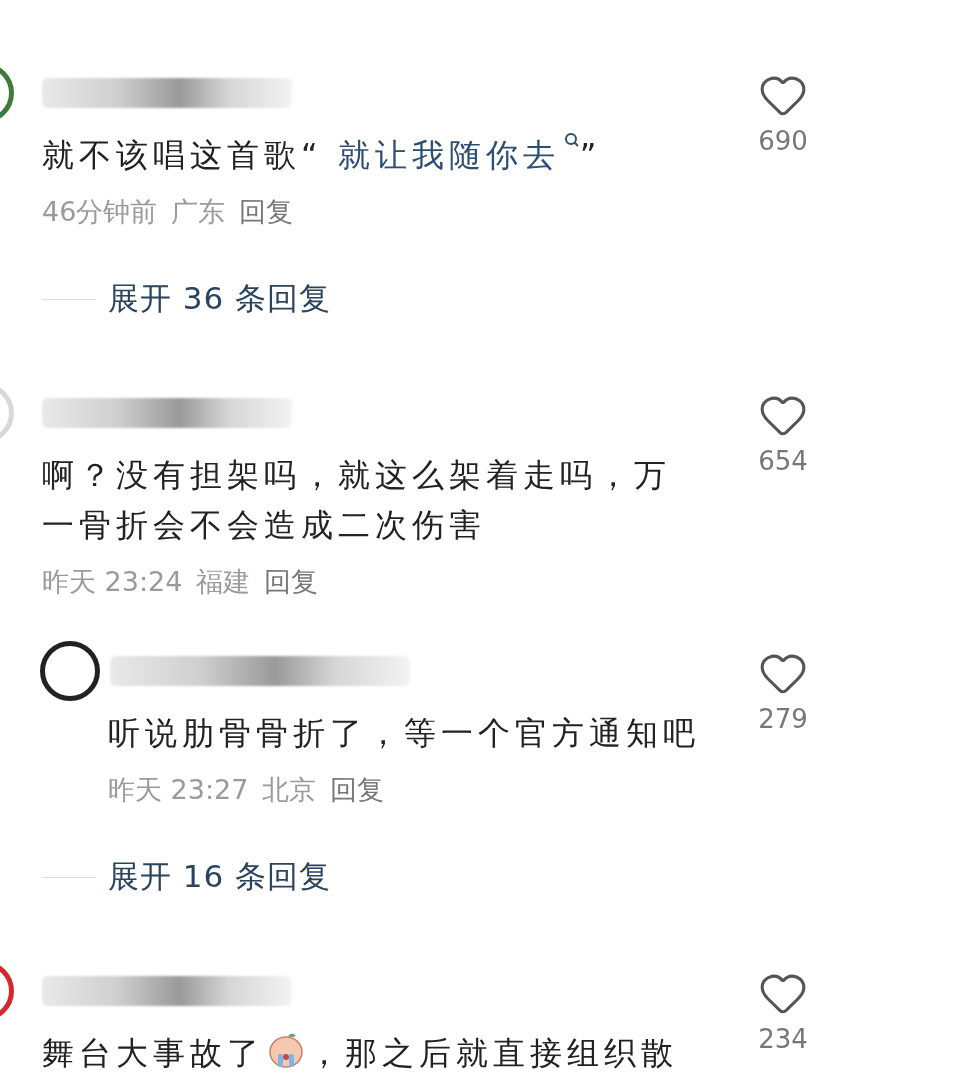 This screenshot has width=960, height=1082. I want to click on comment-time: 昨天 23:24, so click(112, 582).